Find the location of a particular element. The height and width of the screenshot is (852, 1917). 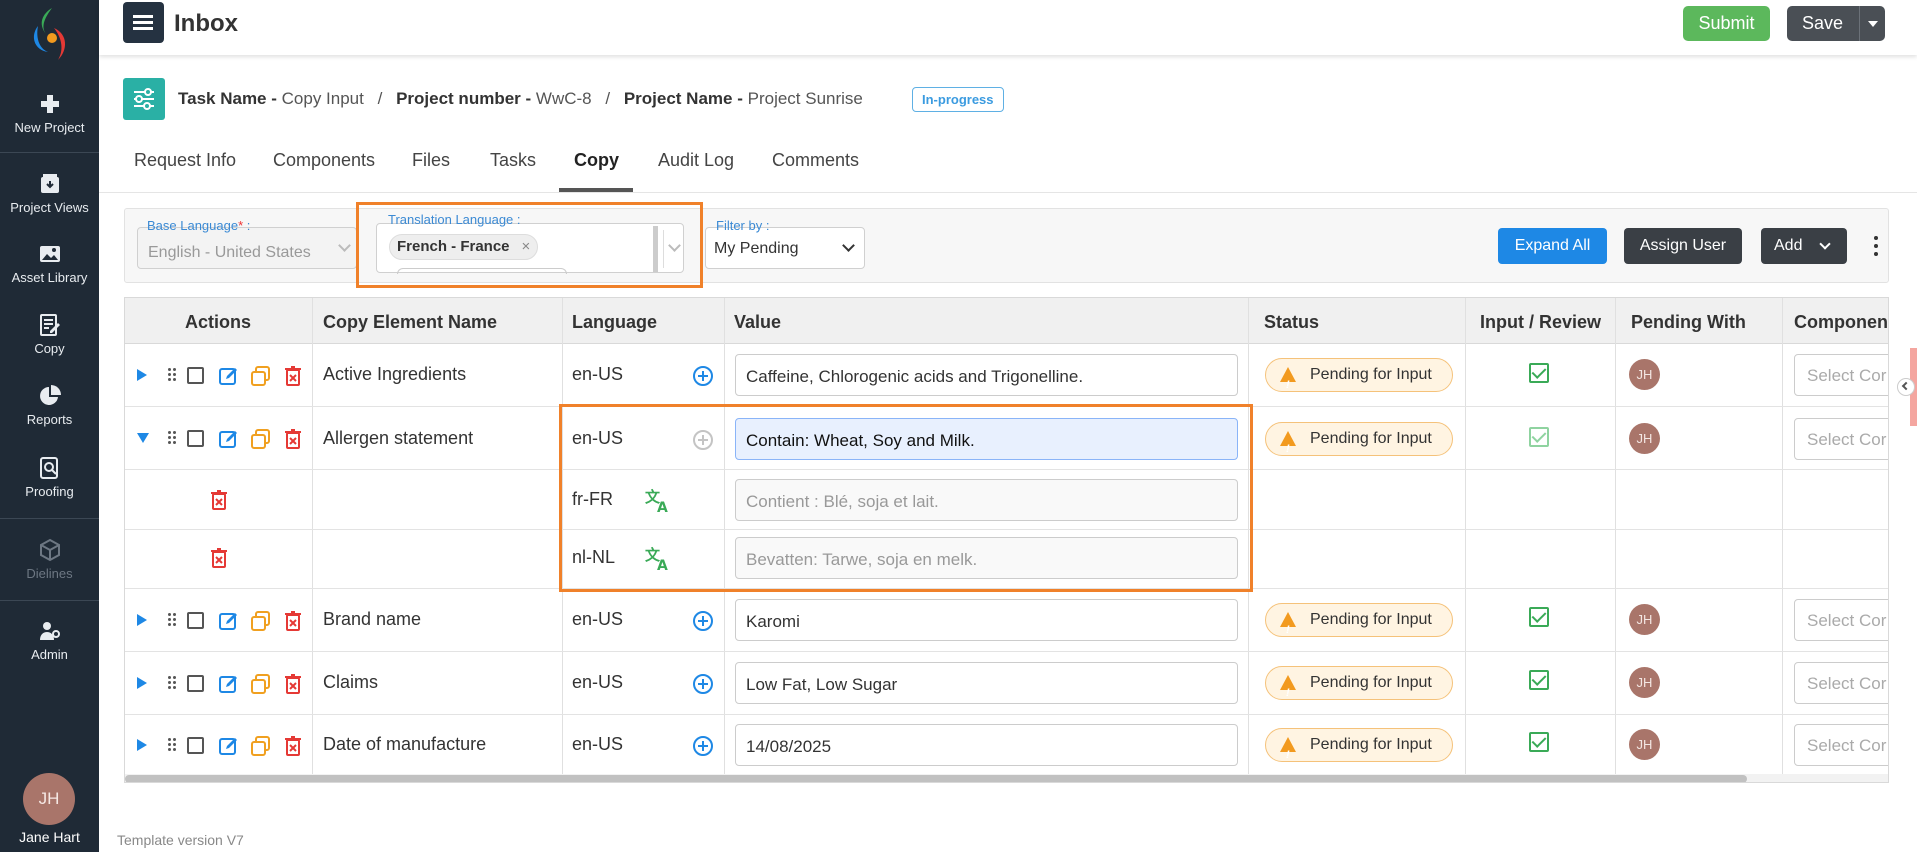

column-header-input-review: Input / Review is located at coordinates (1540, 322).